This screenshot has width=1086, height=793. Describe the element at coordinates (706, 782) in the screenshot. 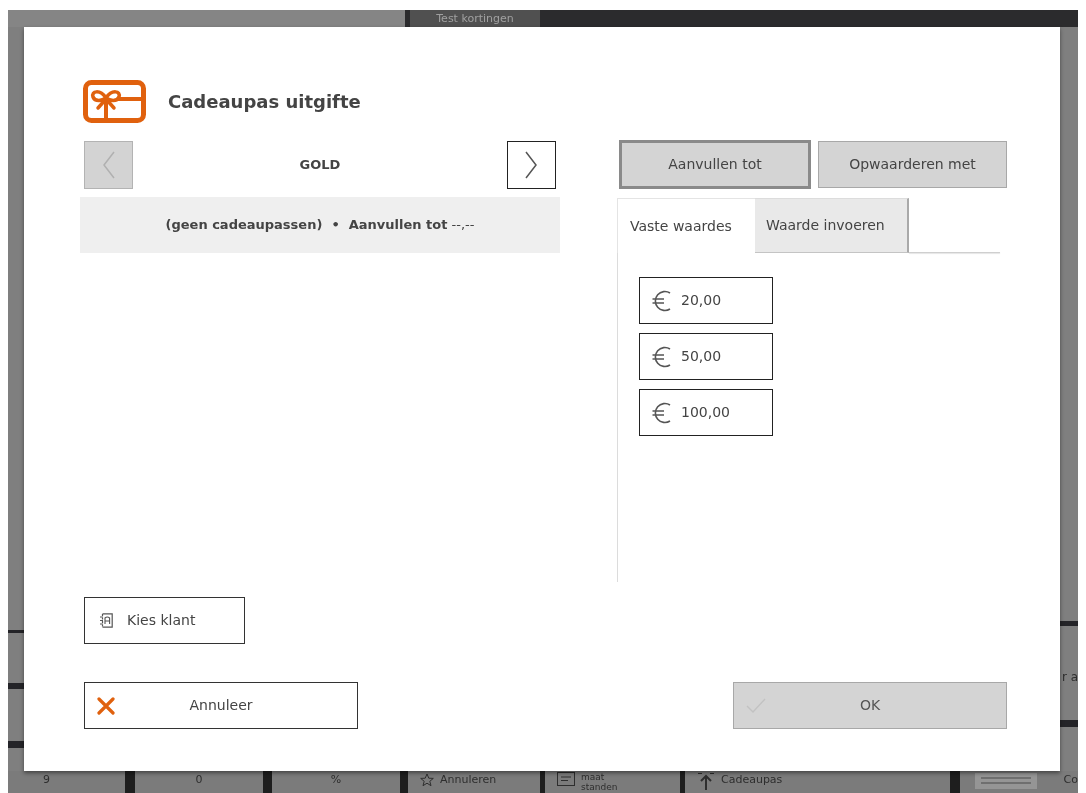

I see `arrow-up-icon` at that location.